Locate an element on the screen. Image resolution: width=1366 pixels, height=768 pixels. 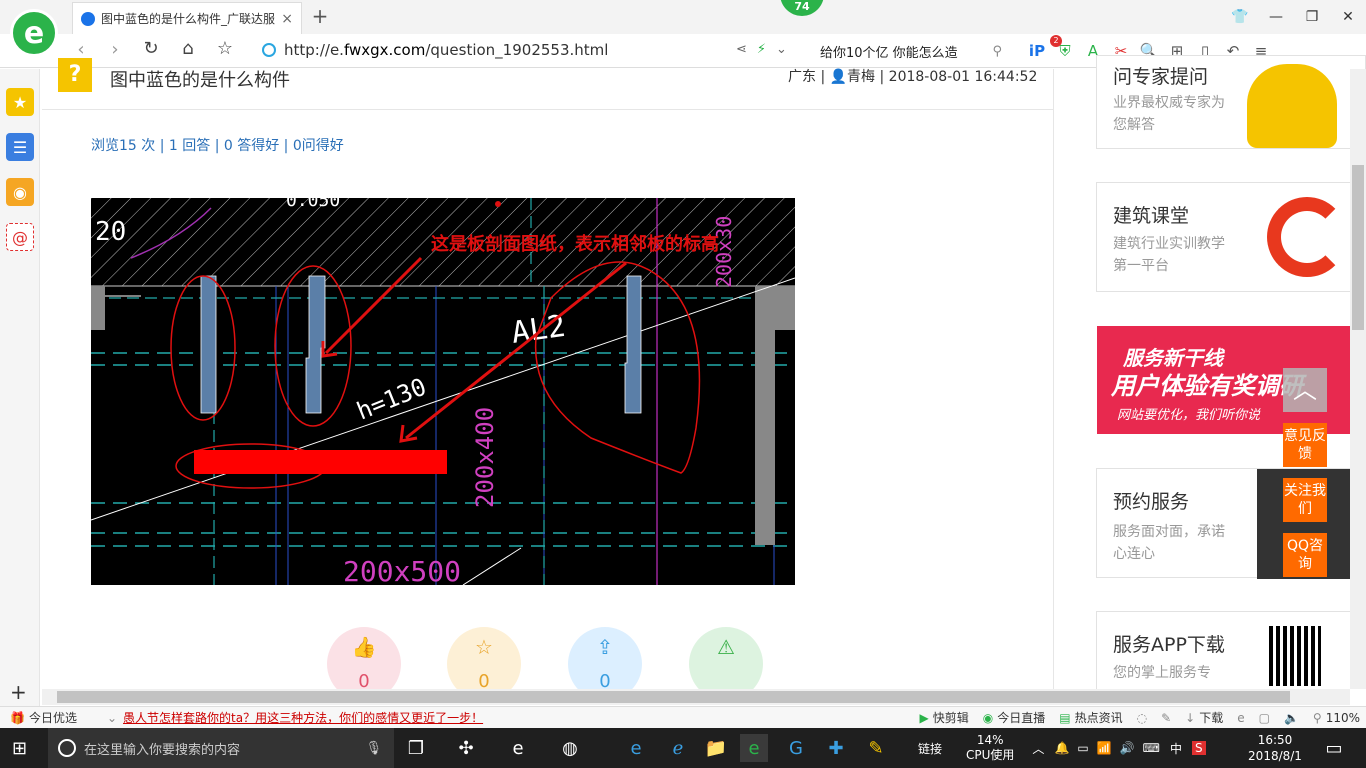
annotation-text: 这是板剖面图纸，表示相邻板的标高 is located at coordinates (575, 244).